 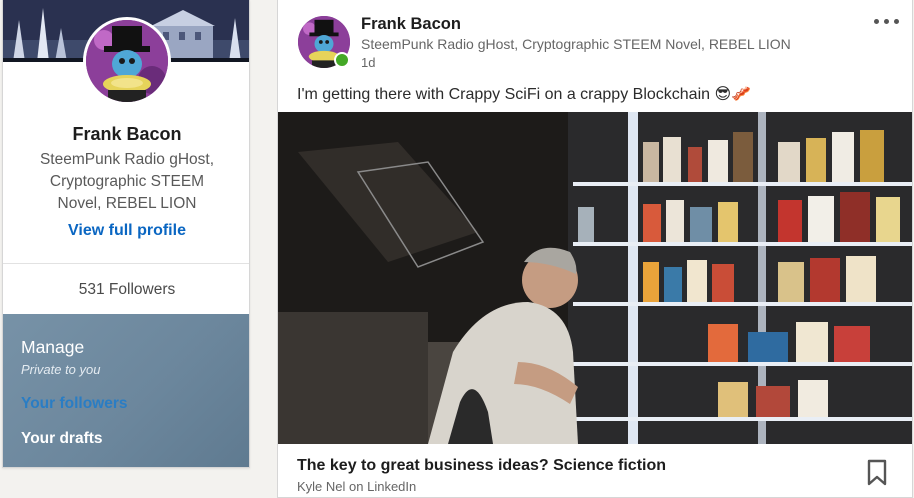 What do you see at coordinates (368, 62) in the screenshot?
I see `post-timestamp: 1d` at bounding box center [368, 62].